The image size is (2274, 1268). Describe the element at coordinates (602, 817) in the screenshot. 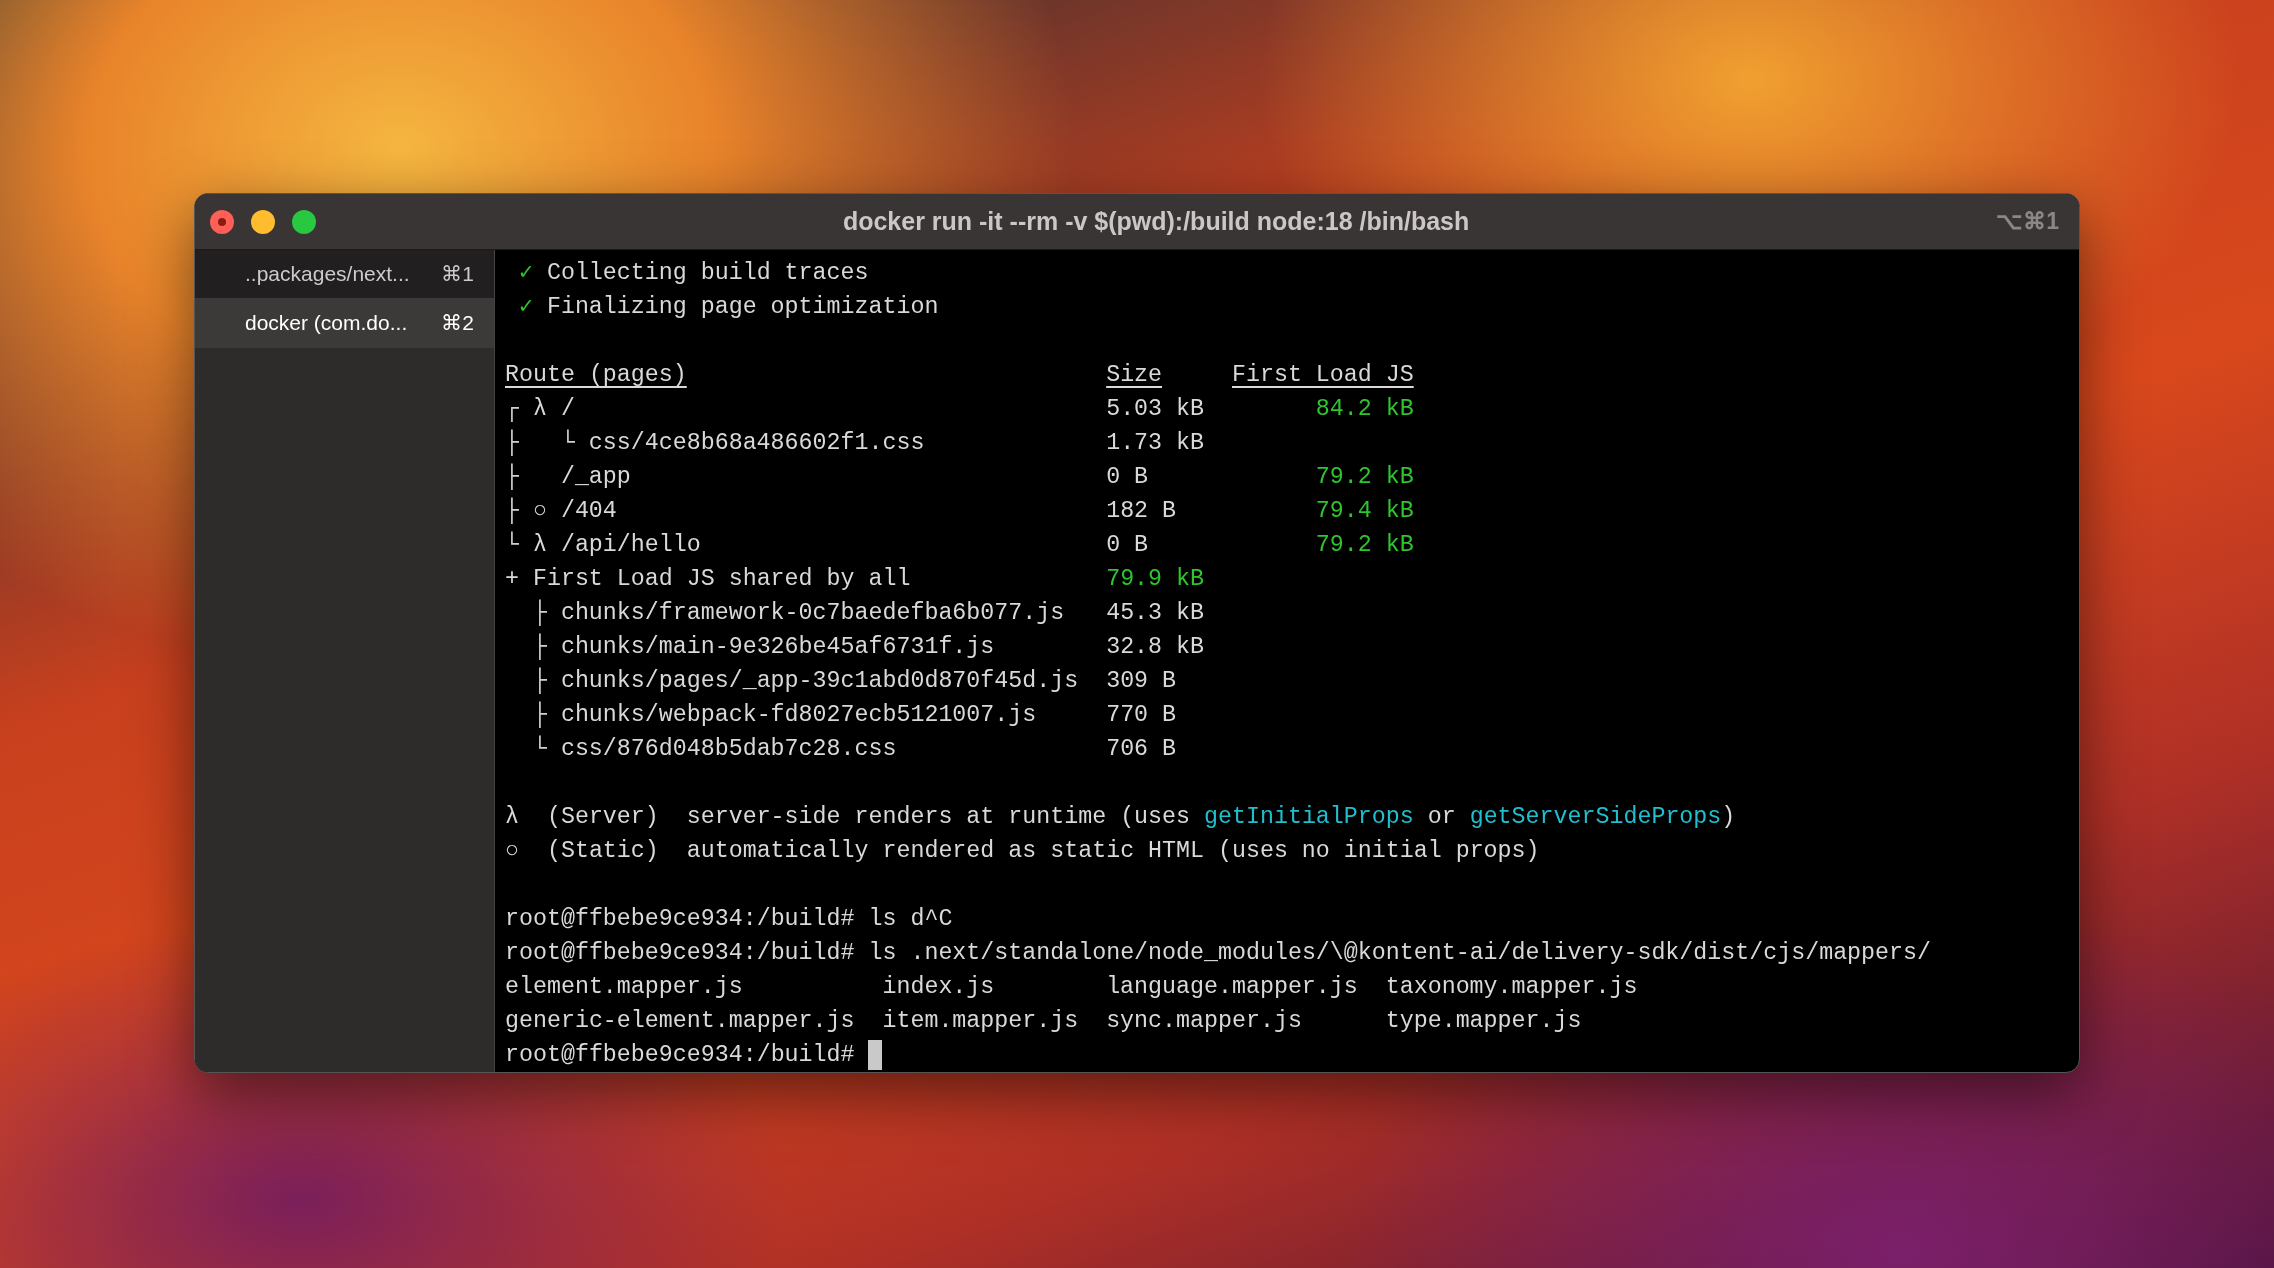

I see `legend-name: (Server)` at that location.